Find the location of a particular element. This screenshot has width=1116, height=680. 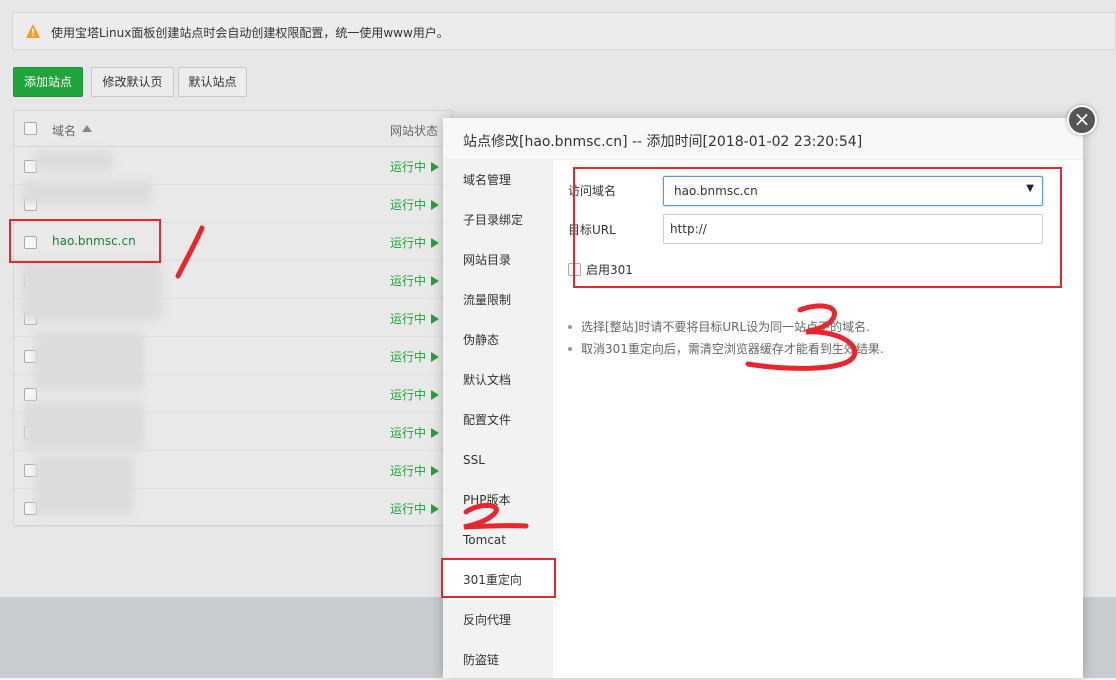

sidebar-item-subdir-bind: 子目录绑定 is located at coordinates (498, 220).